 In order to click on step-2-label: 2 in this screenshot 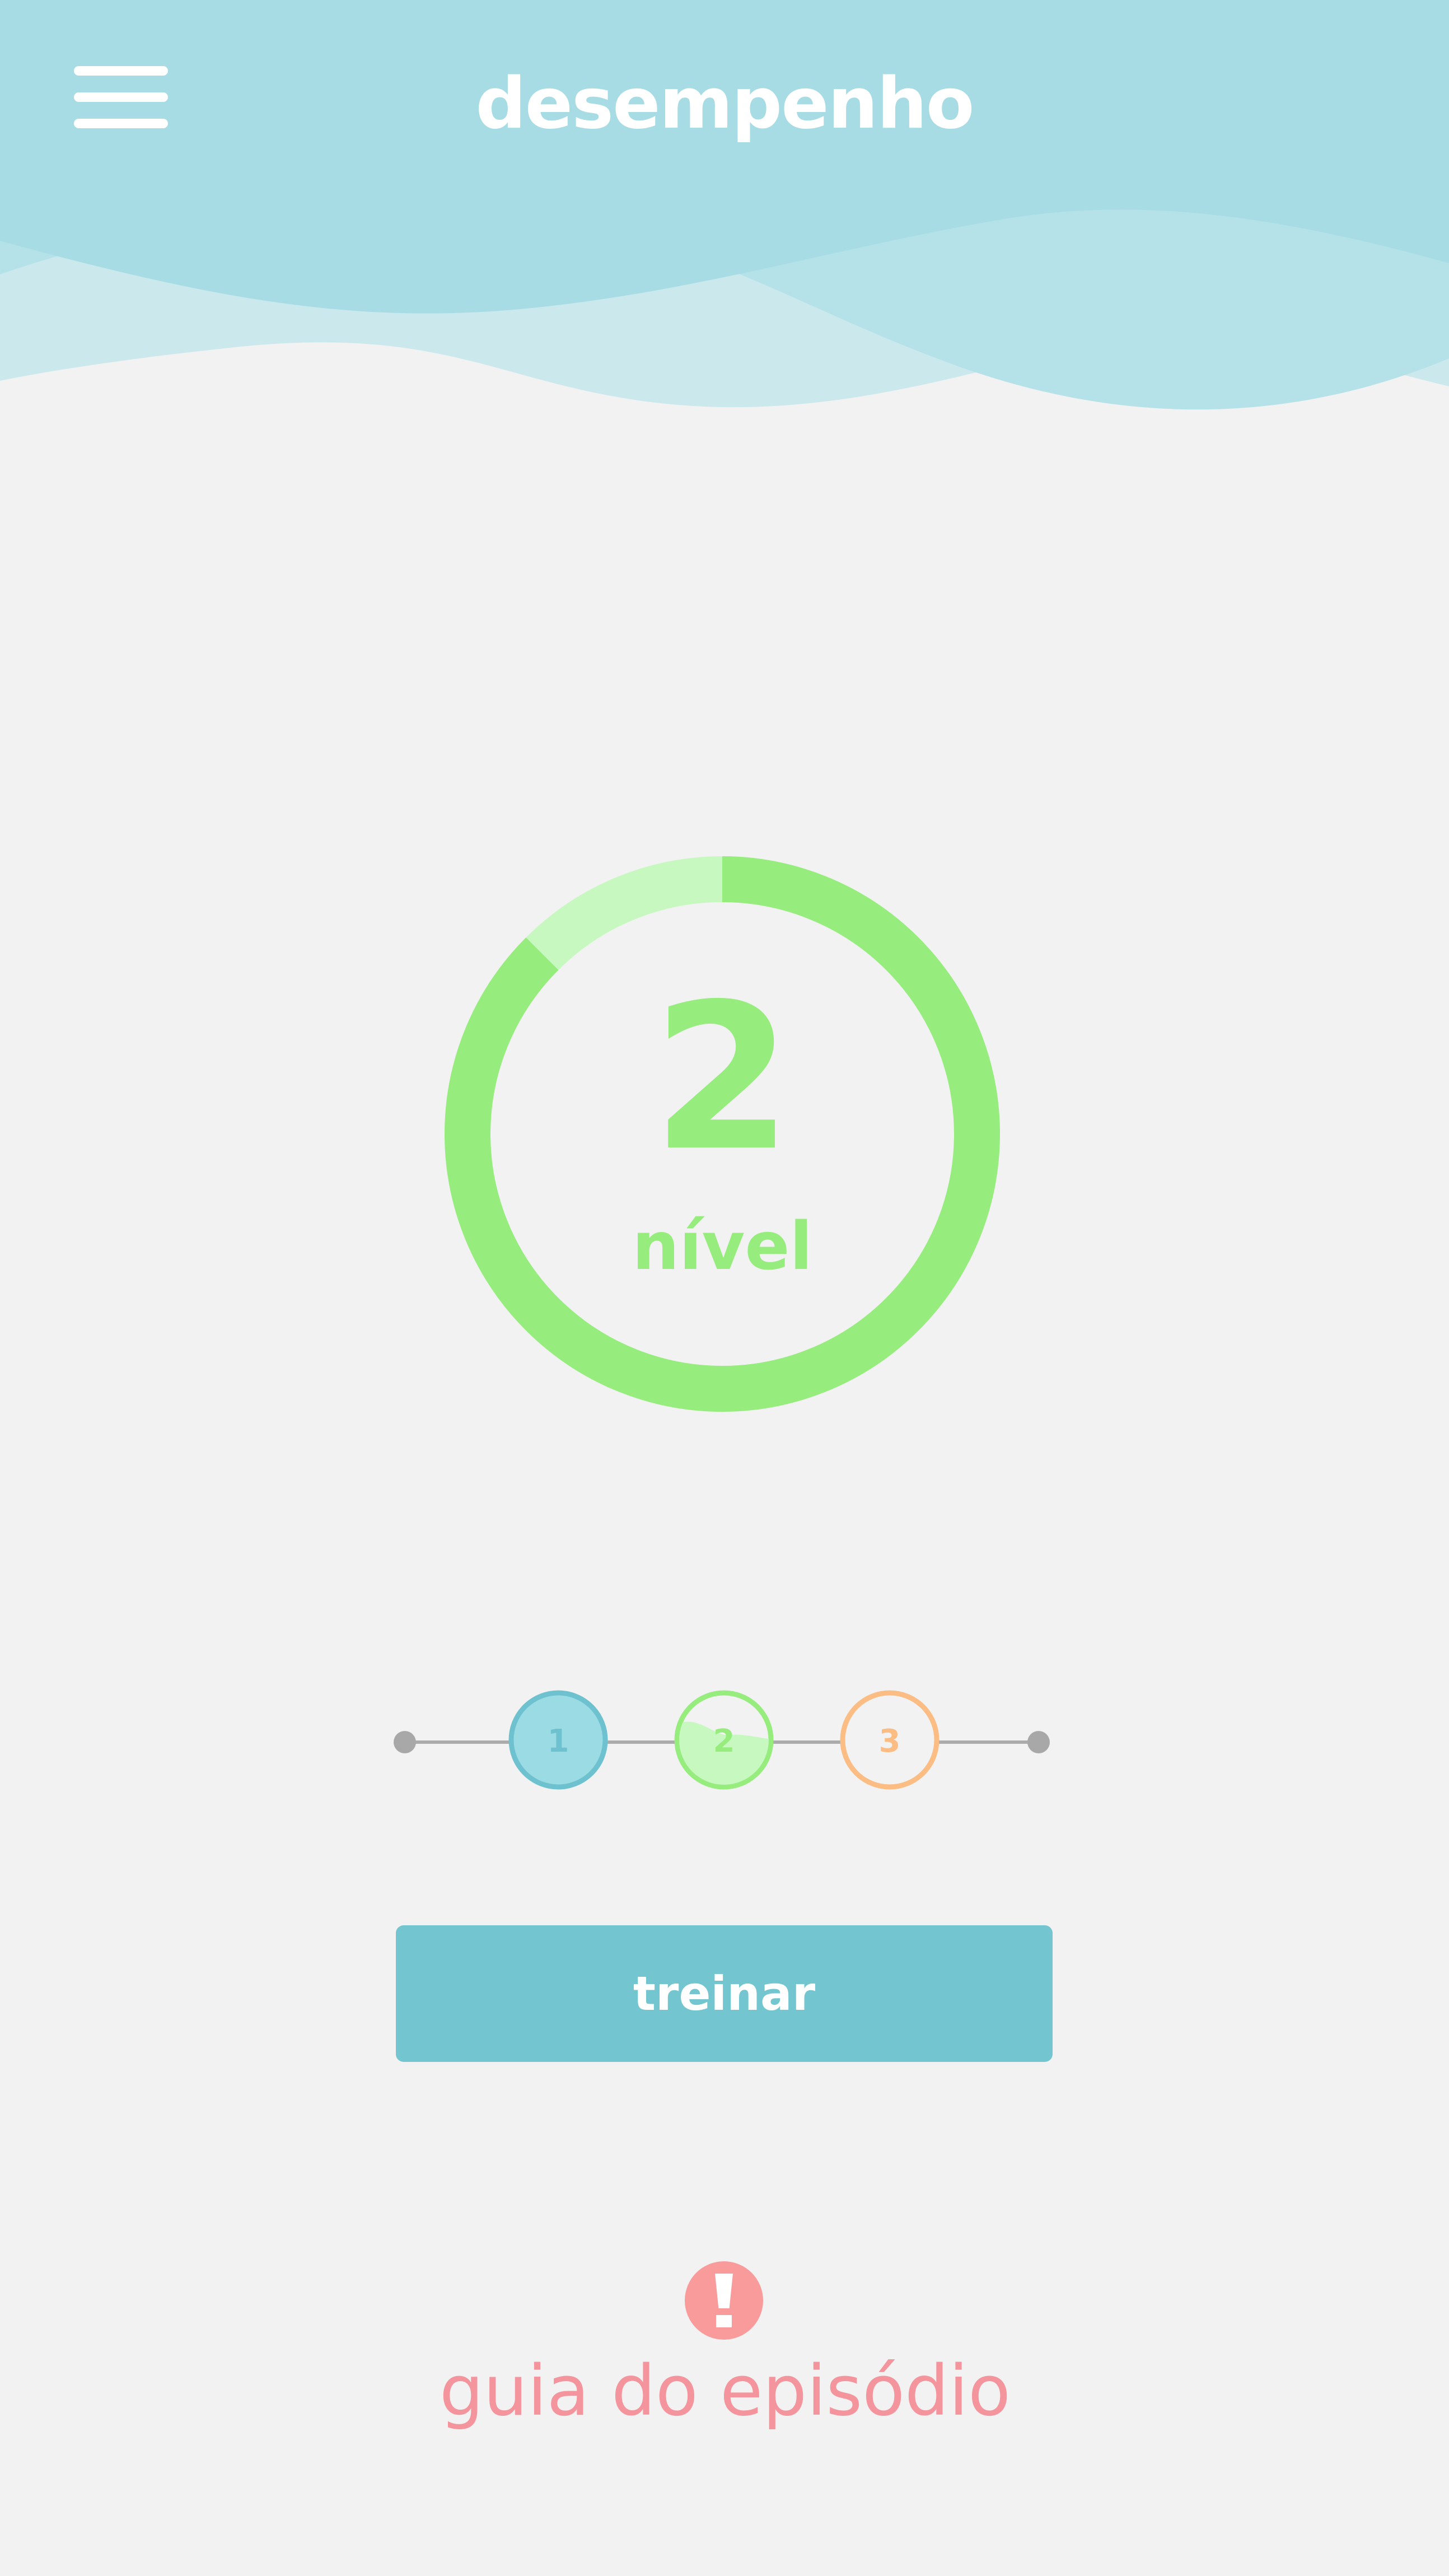, I will do `click(724, 1742)`.